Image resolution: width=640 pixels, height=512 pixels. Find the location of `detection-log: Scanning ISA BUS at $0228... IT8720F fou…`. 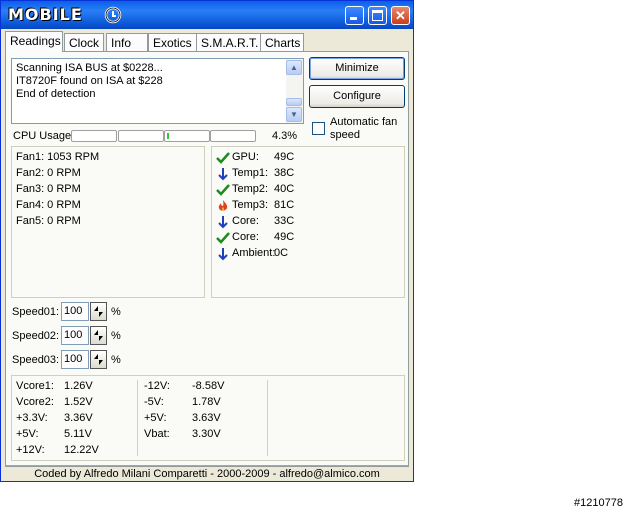

detection-log: Scanning ISA BUS at $0228... IT8720F fou… is located at coordinates (157, 91).